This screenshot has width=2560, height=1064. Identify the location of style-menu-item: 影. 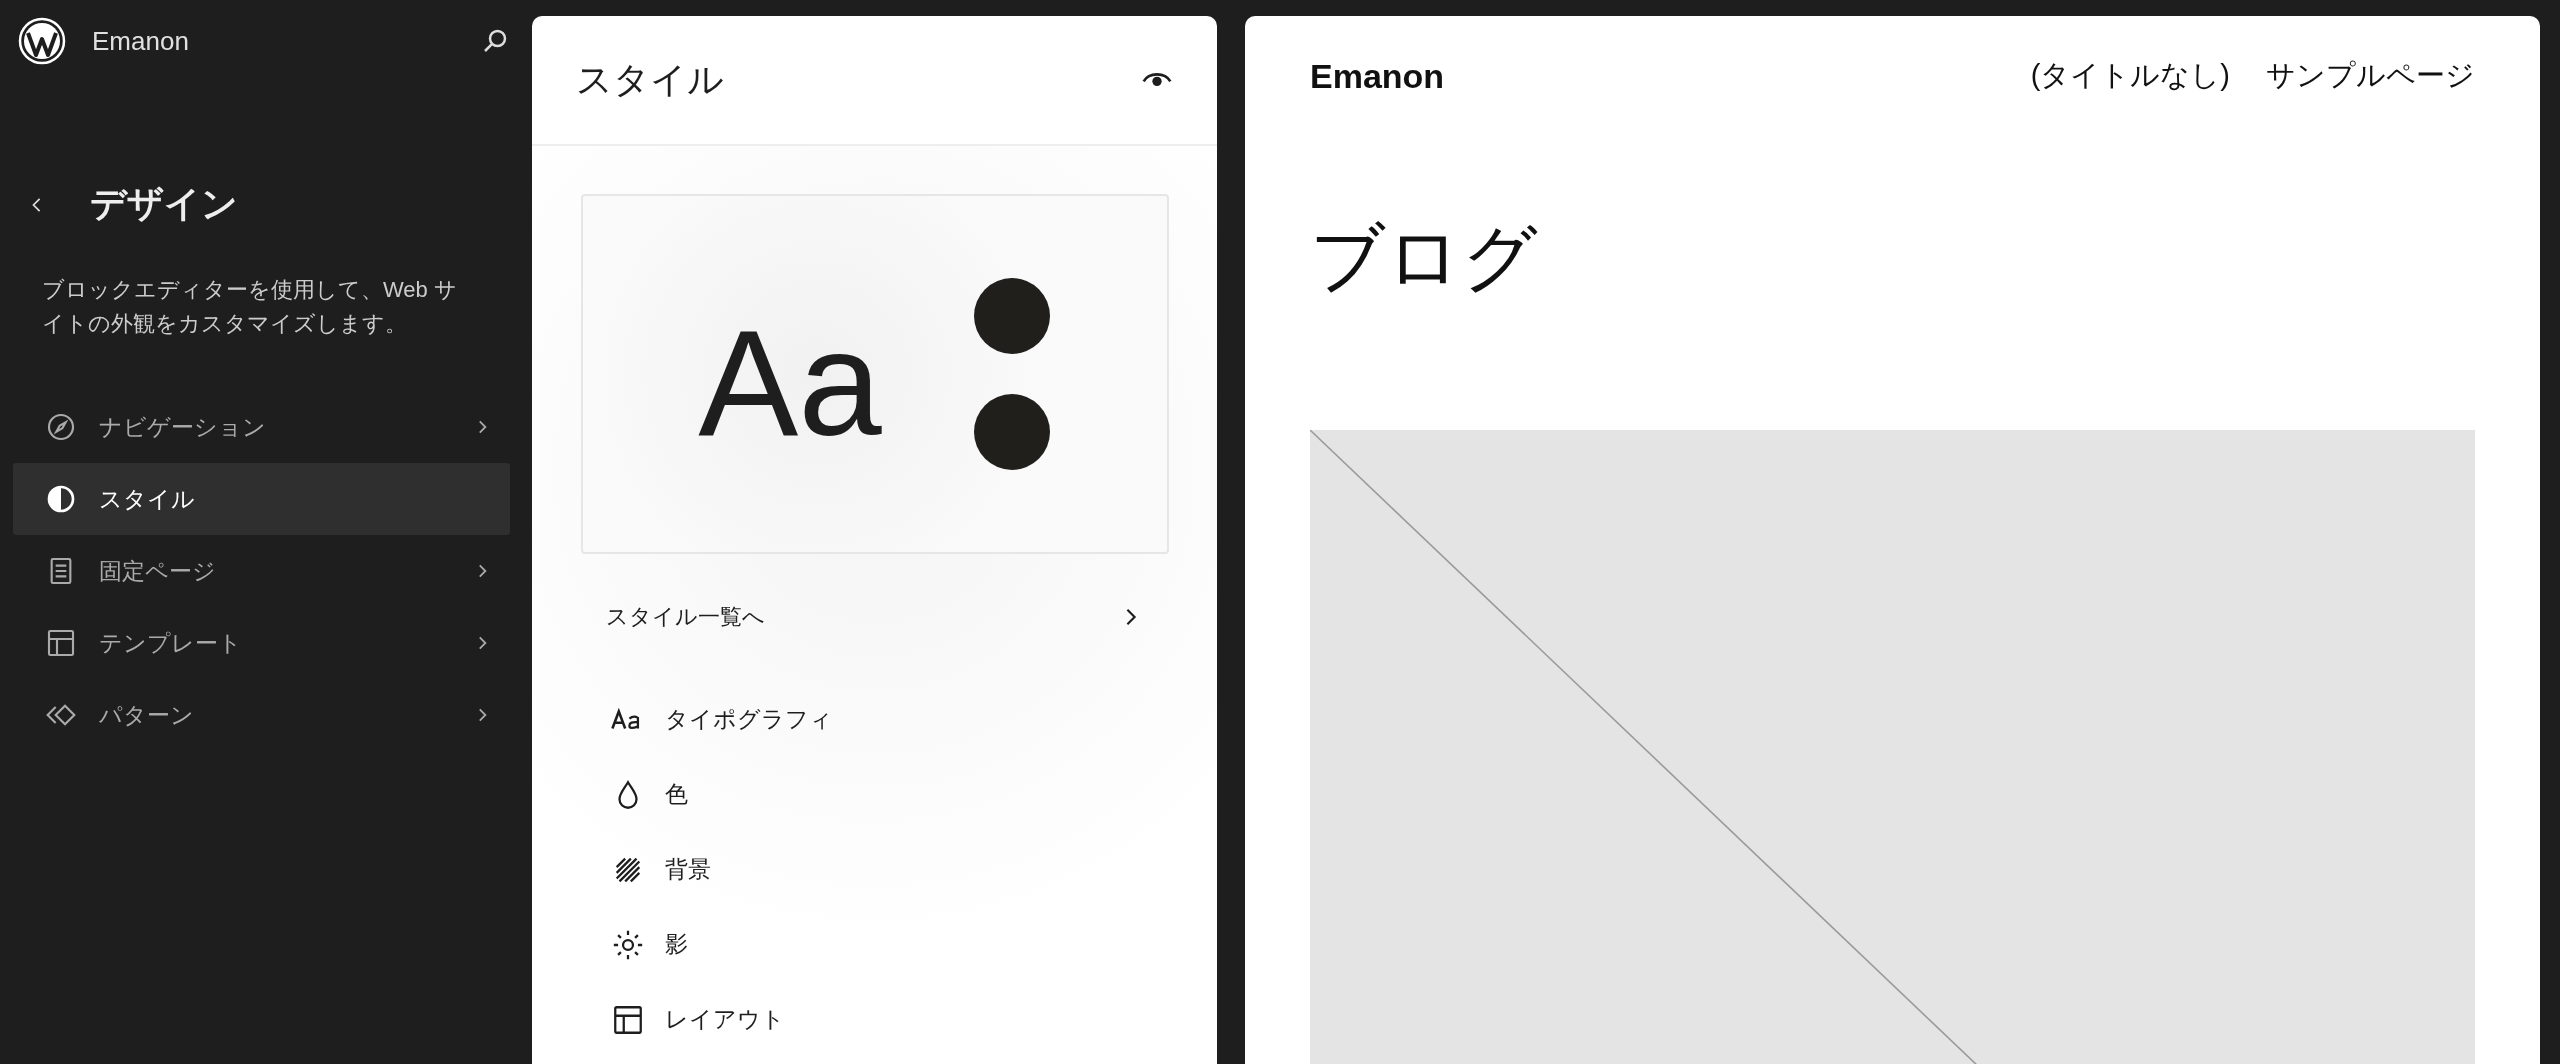
(875, 944).